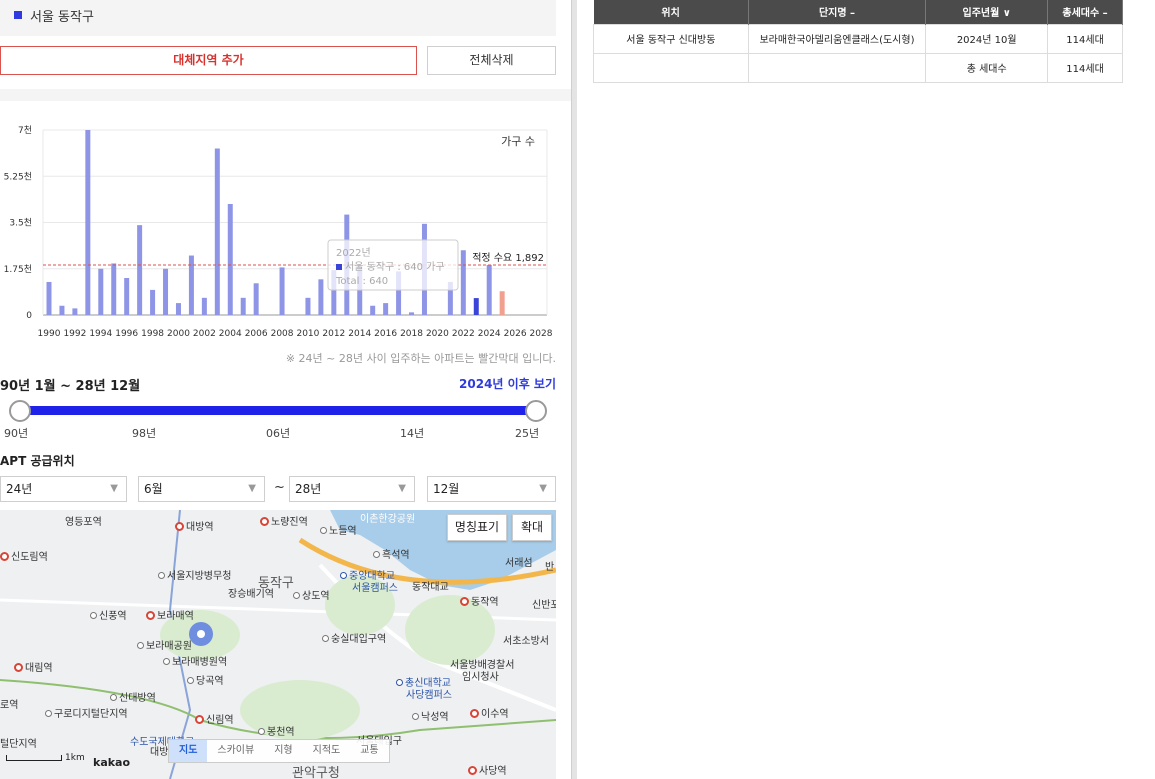 The width and height of the screenshot is (1155, 779). Describe the element at coordinates (191, 285) in the screenshot. I see `chart-bar-2001` at that location.